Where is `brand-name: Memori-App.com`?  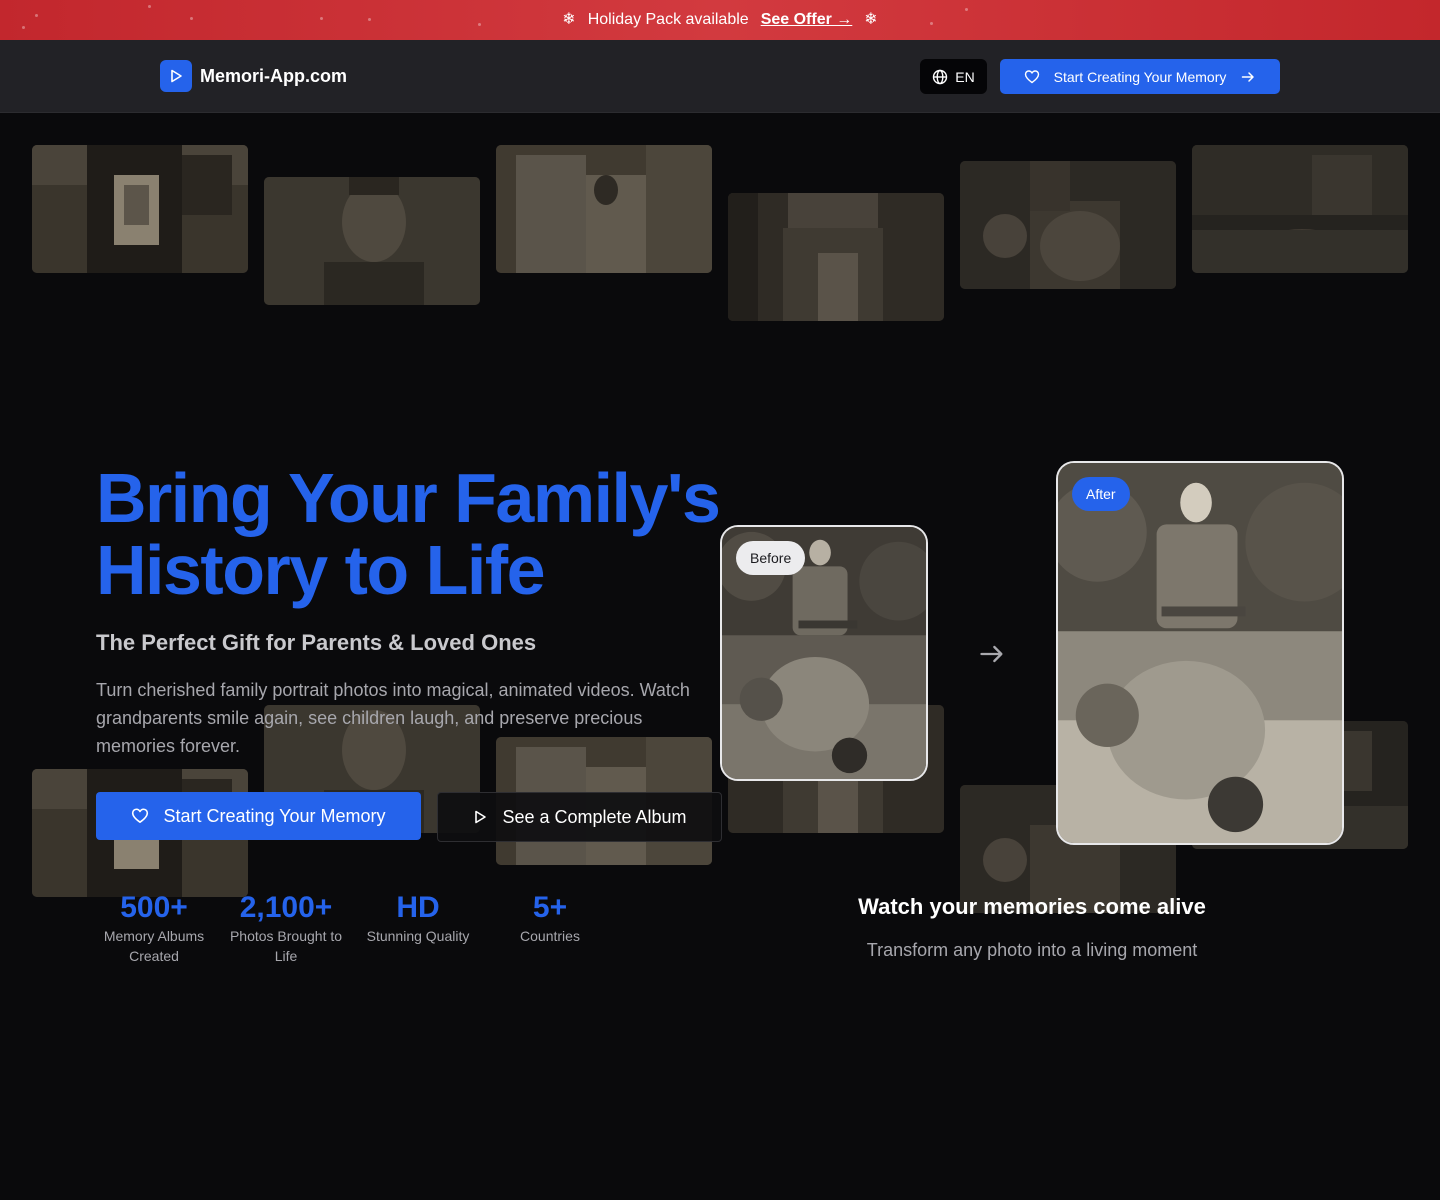
brand-name: Memori-App.com is located at coordinates (274, 75).